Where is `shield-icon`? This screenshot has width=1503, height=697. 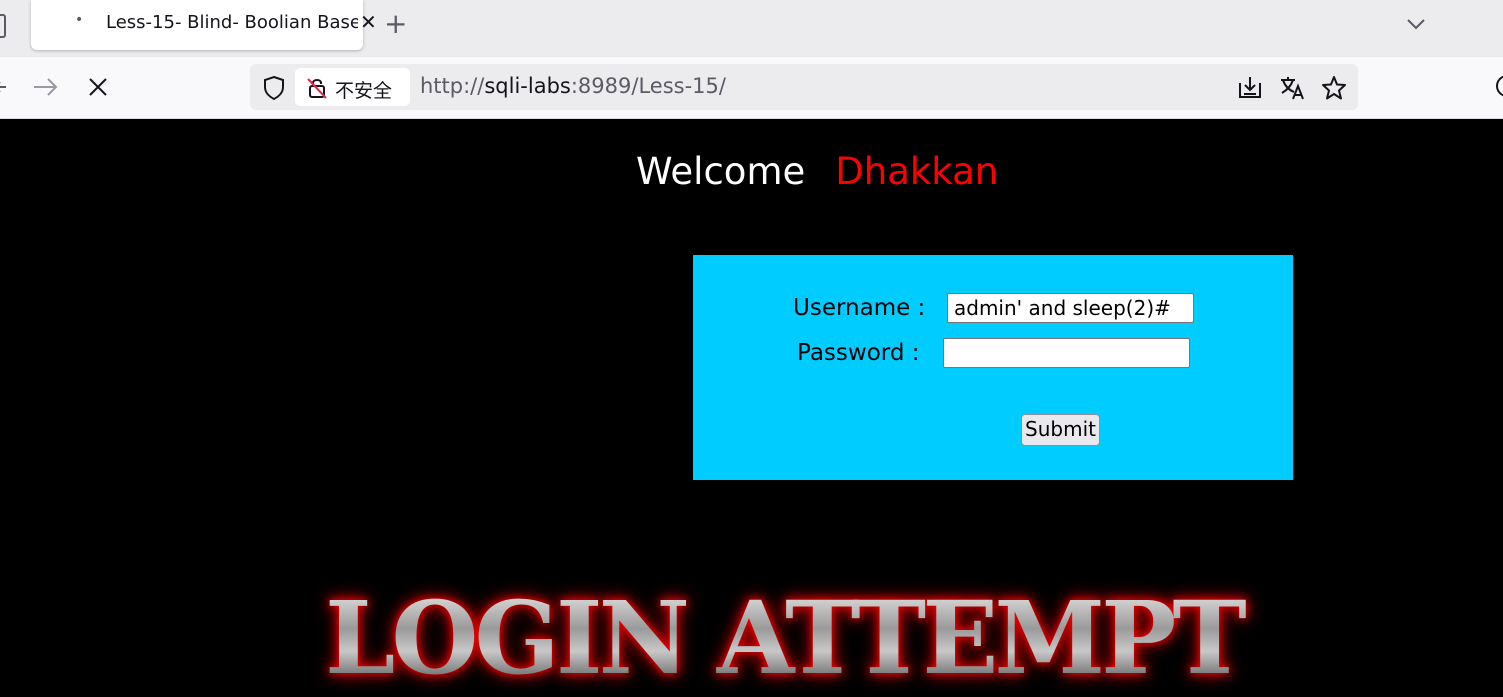
shield-icon is located at coordinates (274, 88).